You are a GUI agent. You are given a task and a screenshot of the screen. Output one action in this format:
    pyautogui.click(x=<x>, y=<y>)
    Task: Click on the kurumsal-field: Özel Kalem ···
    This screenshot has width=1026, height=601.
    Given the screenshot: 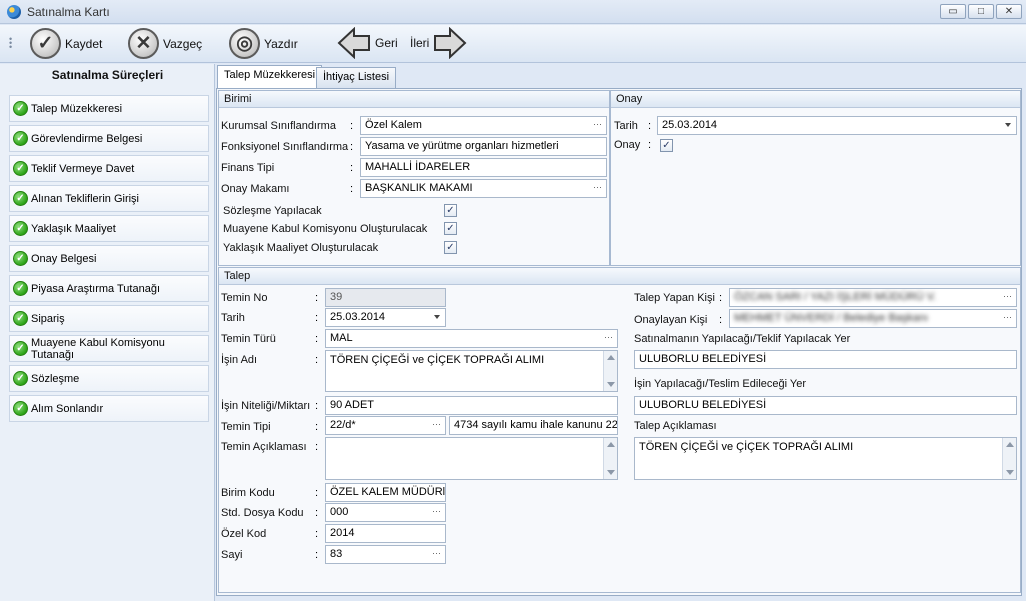 What is the action you would take?
    pyautogui.click(x=483, y=125)
    